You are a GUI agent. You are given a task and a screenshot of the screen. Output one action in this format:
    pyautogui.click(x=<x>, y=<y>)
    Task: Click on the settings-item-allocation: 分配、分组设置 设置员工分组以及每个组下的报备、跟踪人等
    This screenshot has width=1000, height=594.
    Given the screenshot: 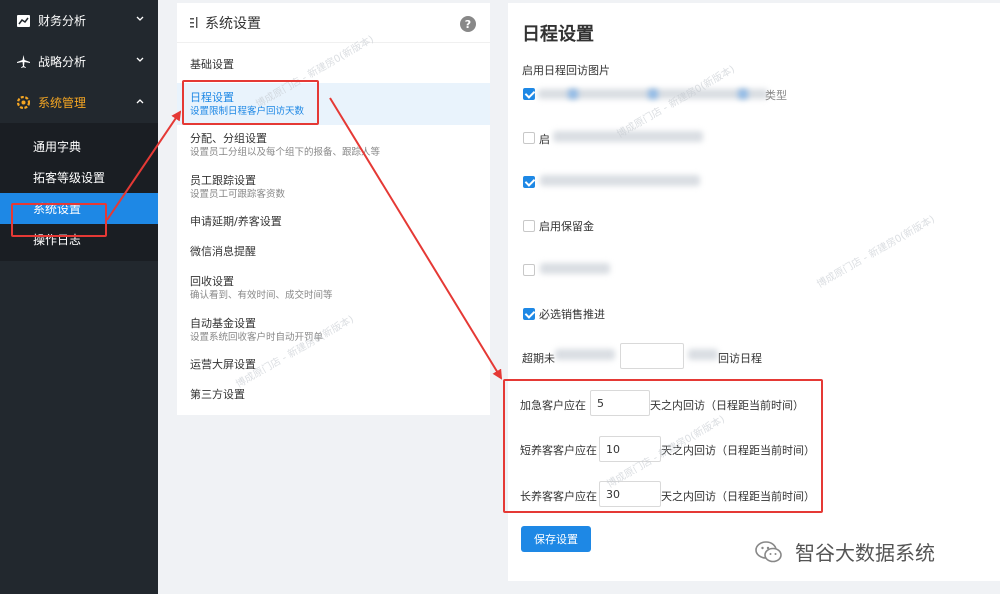 What is the action you would take?
    pyautogui.click(x=333, y=145)
    